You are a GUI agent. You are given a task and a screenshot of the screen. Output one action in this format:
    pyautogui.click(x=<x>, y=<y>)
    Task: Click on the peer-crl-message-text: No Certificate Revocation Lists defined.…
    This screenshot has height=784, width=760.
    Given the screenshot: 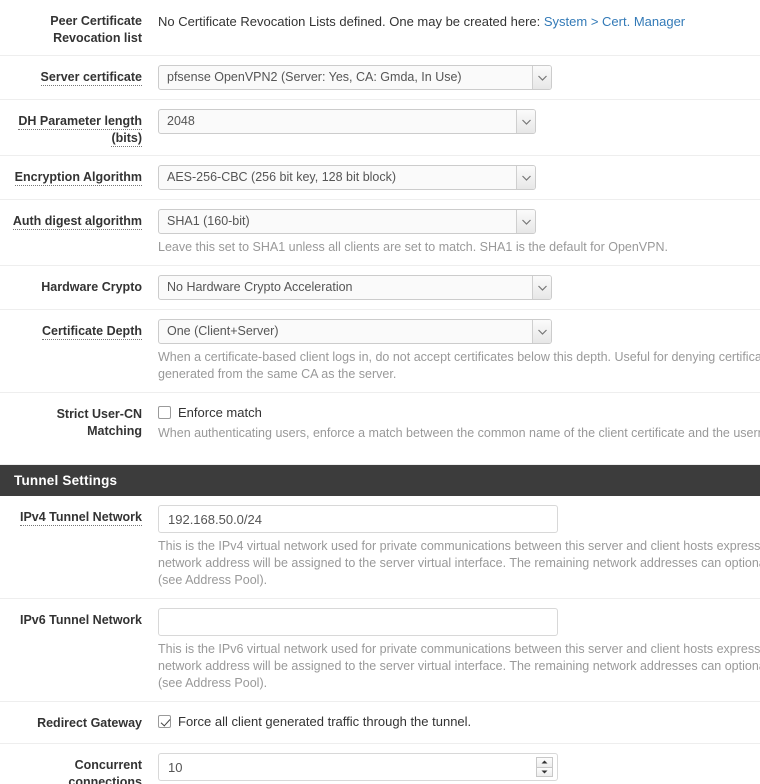 What is the action you would take?
    pyautogui.click(x=351, y=21)
    